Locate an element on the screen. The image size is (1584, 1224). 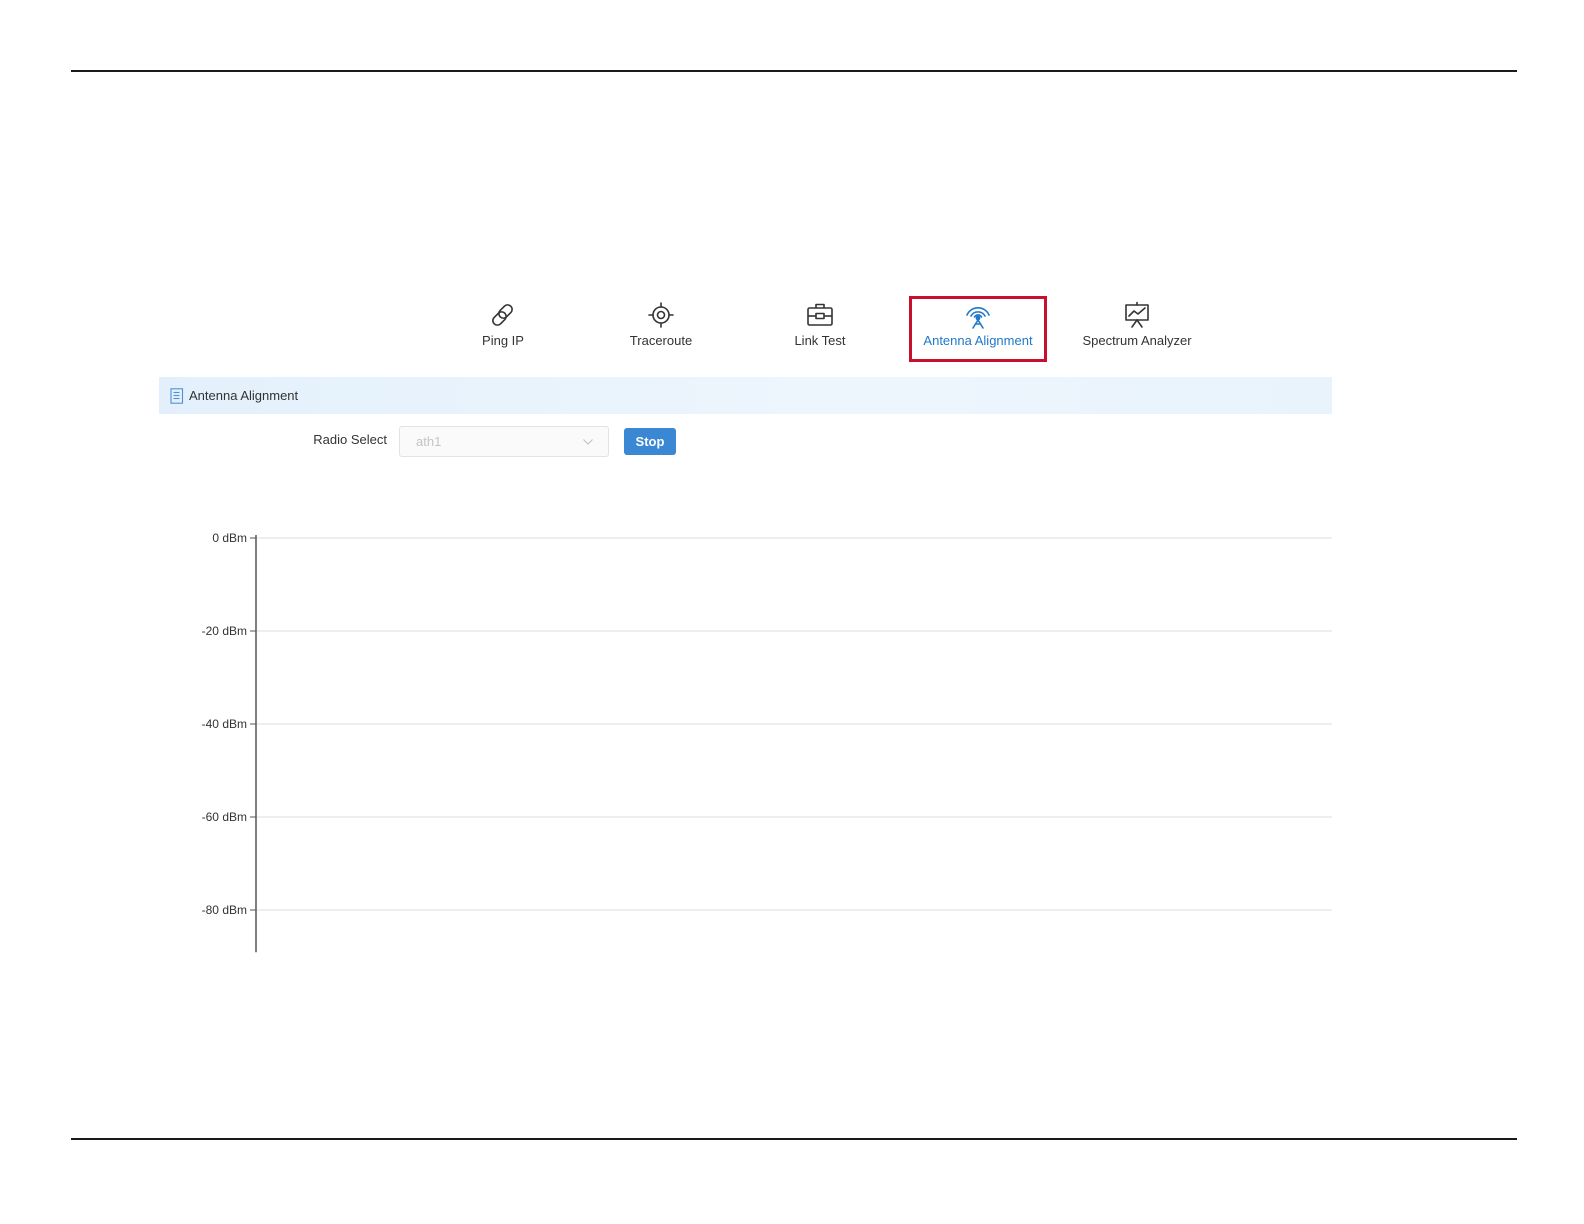
y-axis-ticks: 0 dBm -20 dBm -40 dBm -60 dBm -80 dBm is located at coordinates (229, 724).